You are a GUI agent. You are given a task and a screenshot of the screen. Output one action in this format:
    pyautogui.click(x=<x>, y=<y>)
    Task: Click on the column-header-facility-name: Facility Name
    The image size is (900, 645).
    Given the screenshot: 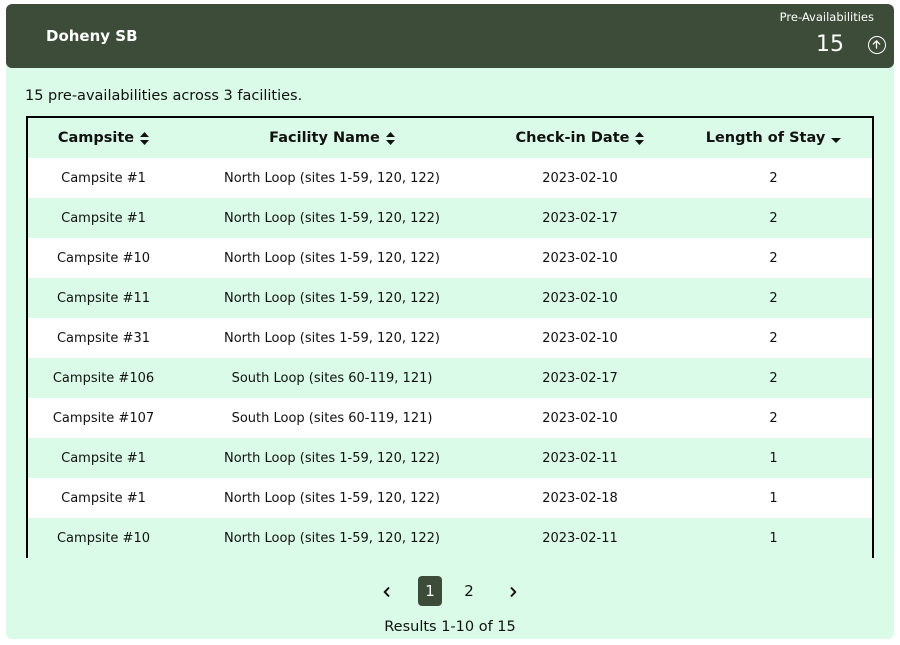 What is the action you would take?
    pyautogui.click(x=332, y=138)
    